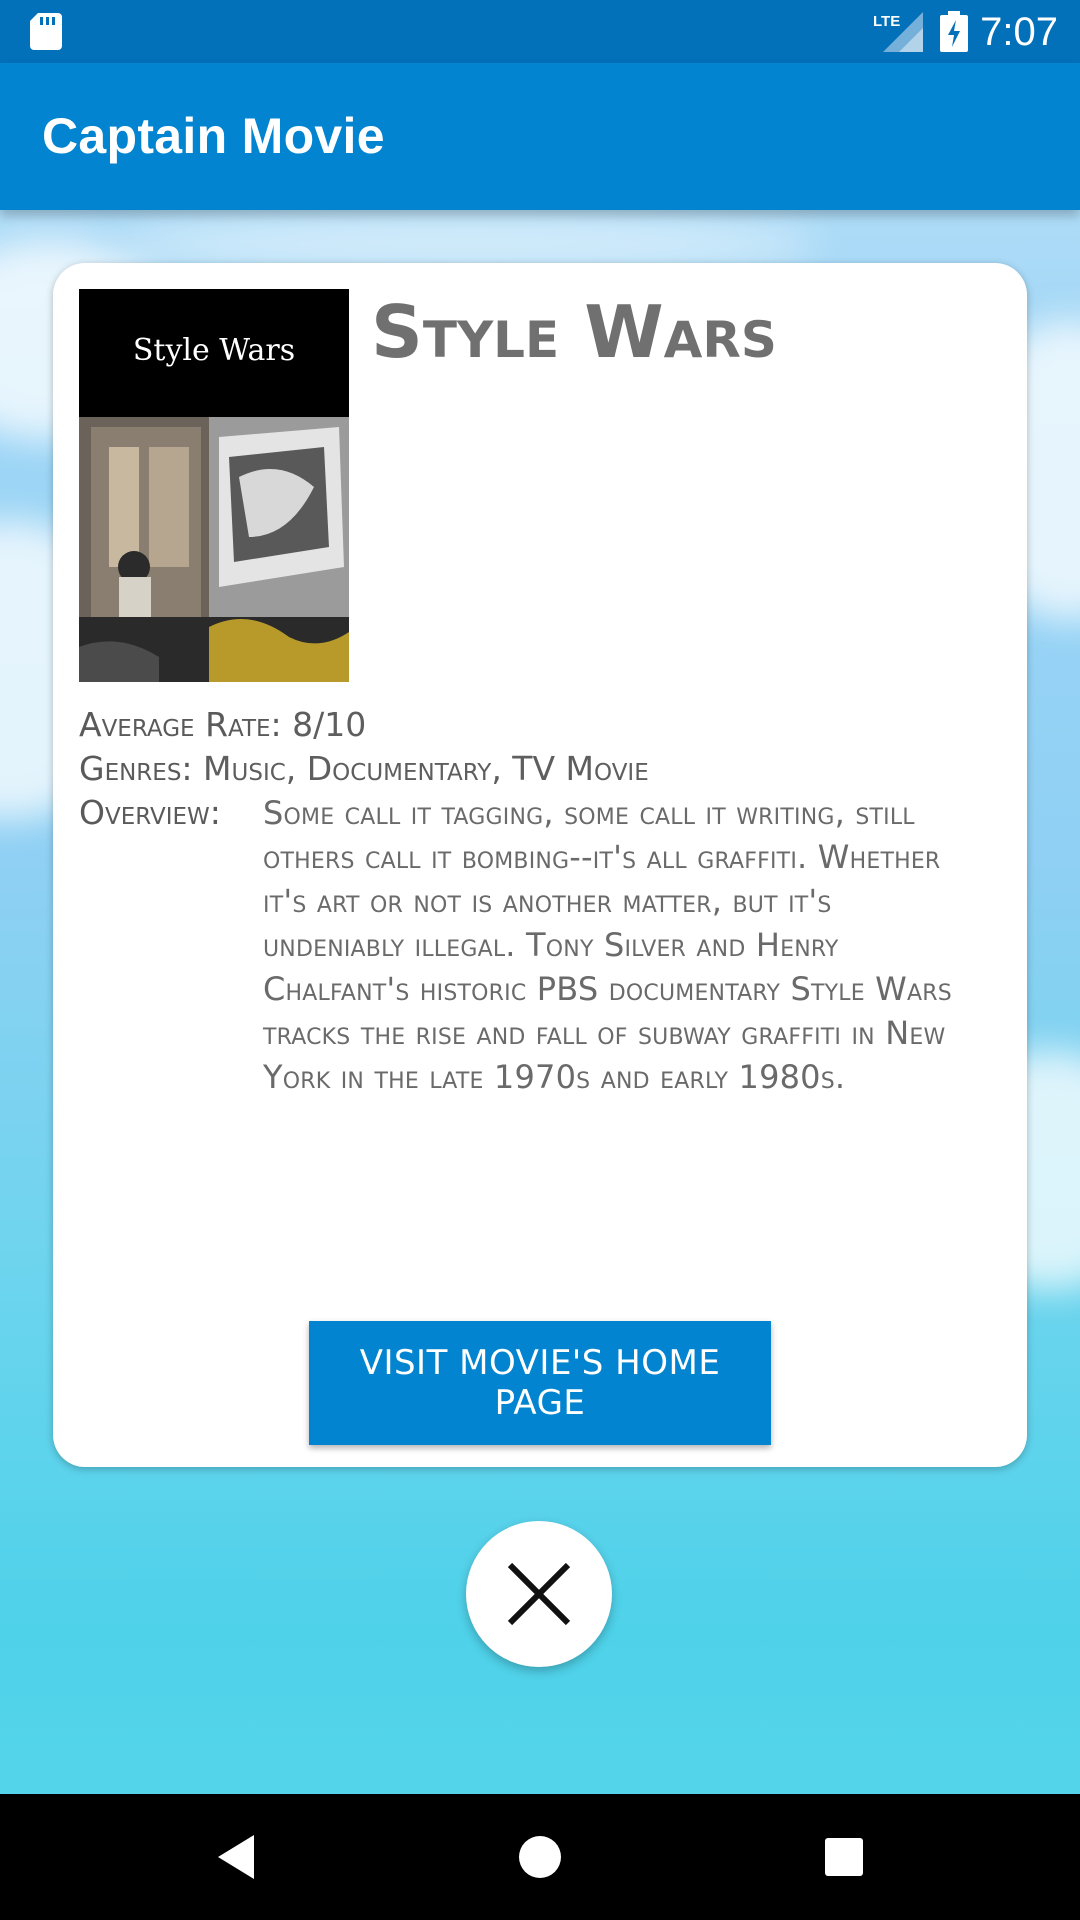 The width and height of the screenshot is (1080, 1920). What do you see at coordinates (214, 549) in the screenshot?
I see `poster-artwork` at bounding box center [214, 549].